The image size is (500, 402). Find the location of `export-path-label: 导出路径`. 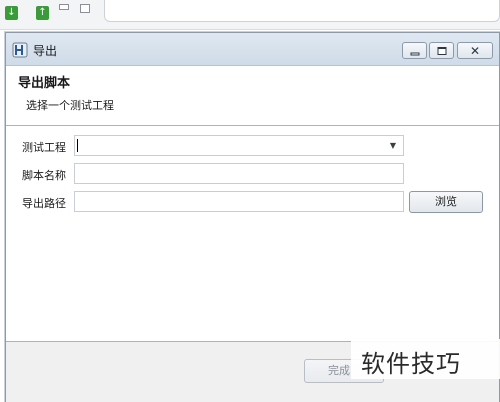

export-path-label: 导出路径 is located at coordinates (44, 203).